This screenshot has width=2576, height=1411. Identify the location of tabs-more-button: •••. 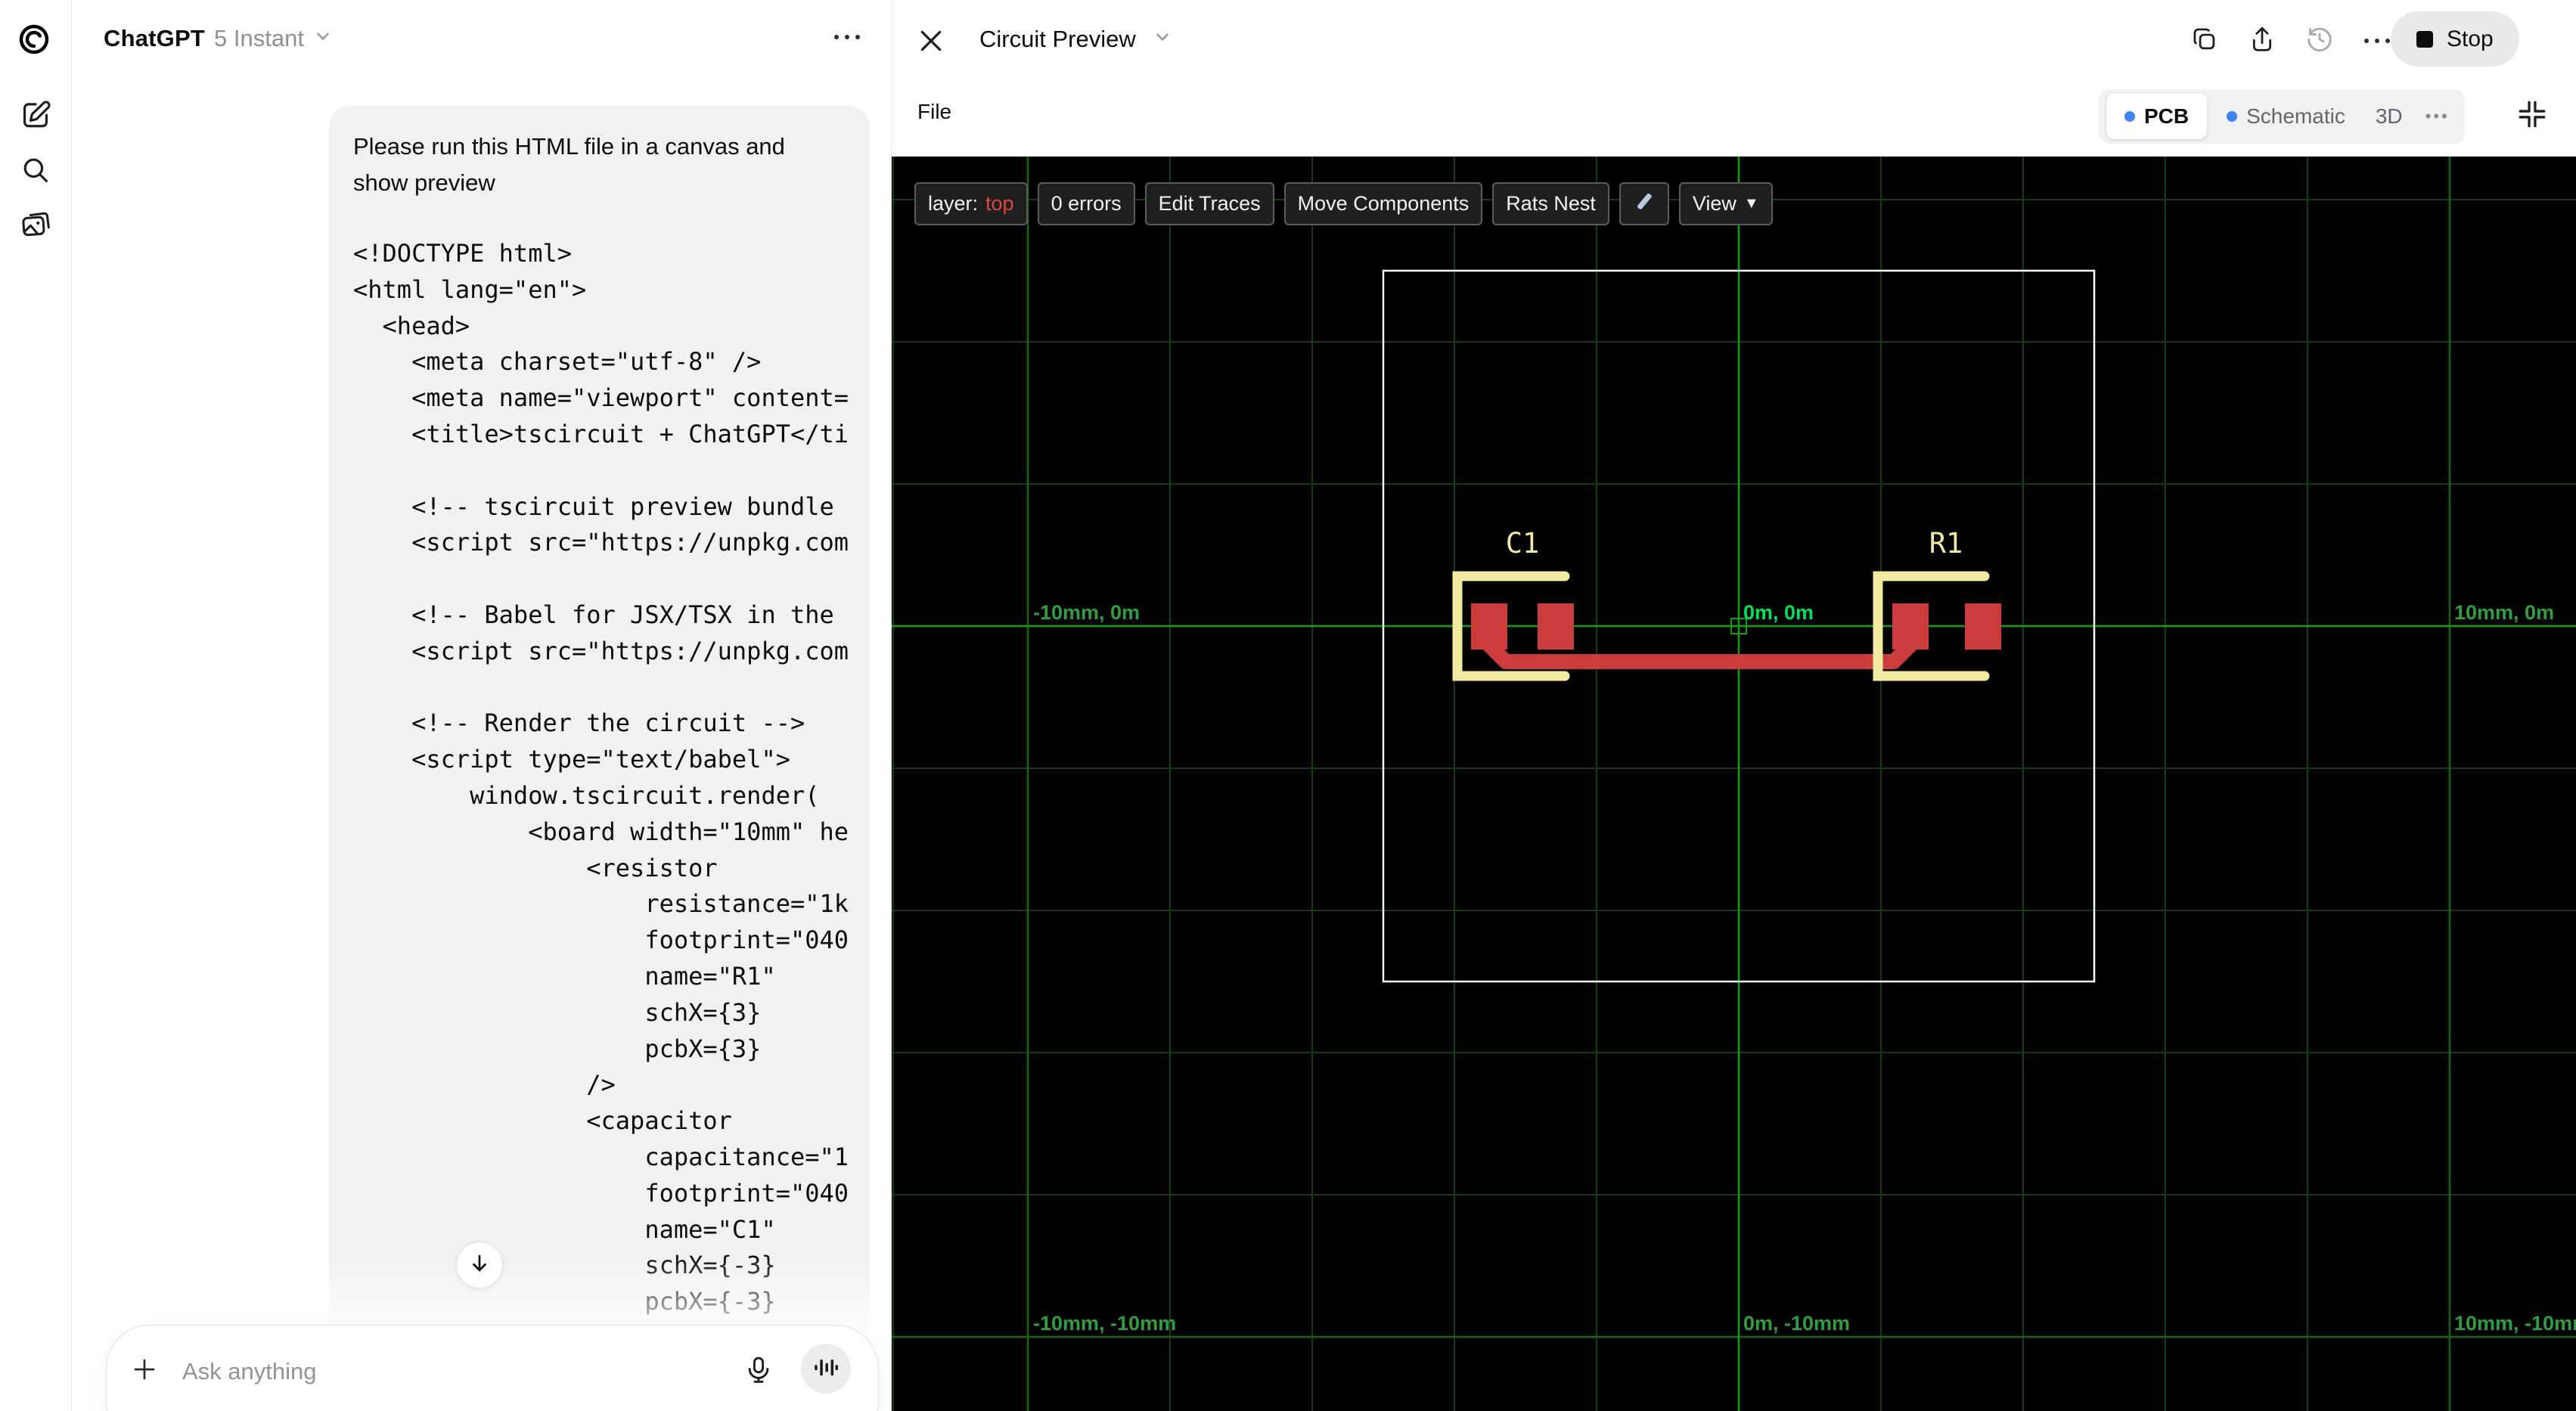
(2437, 116).